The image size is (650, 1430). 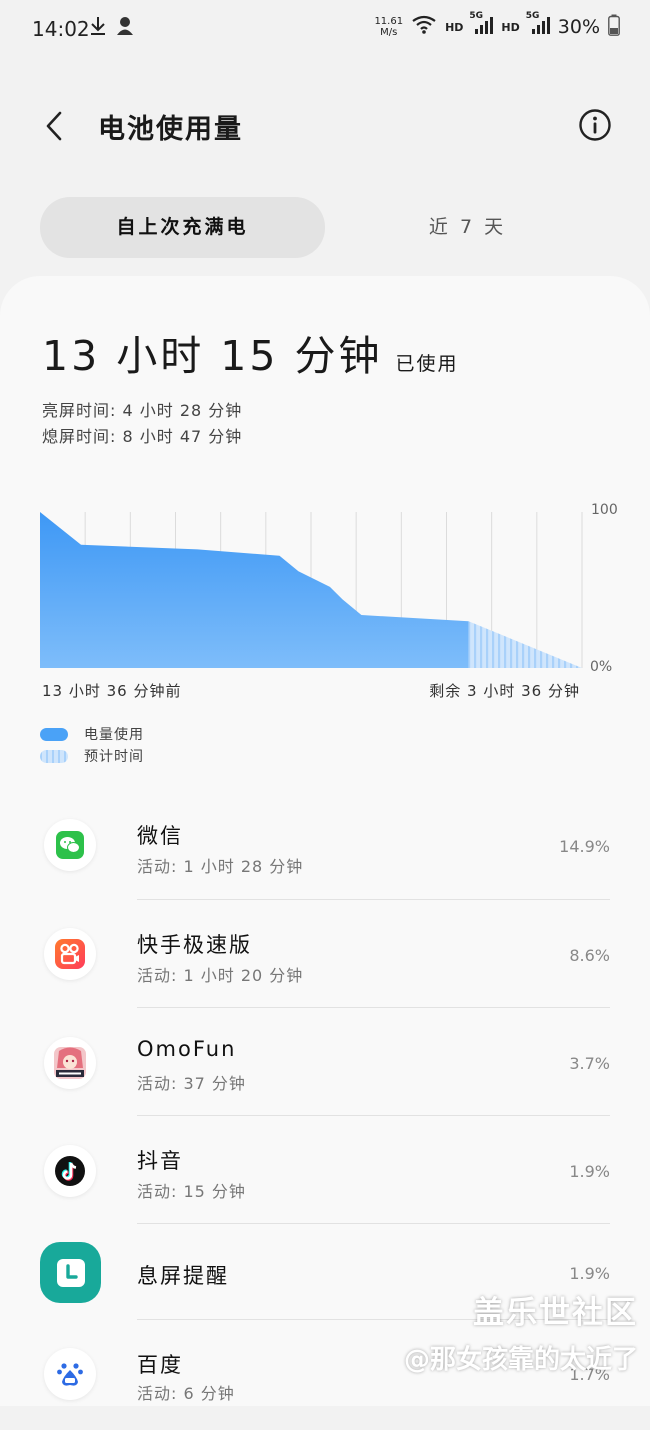 What do you see at coordinates (70, 1272) in the screenshot?
I see `clock-icon` at bounding box center [70, 1272].